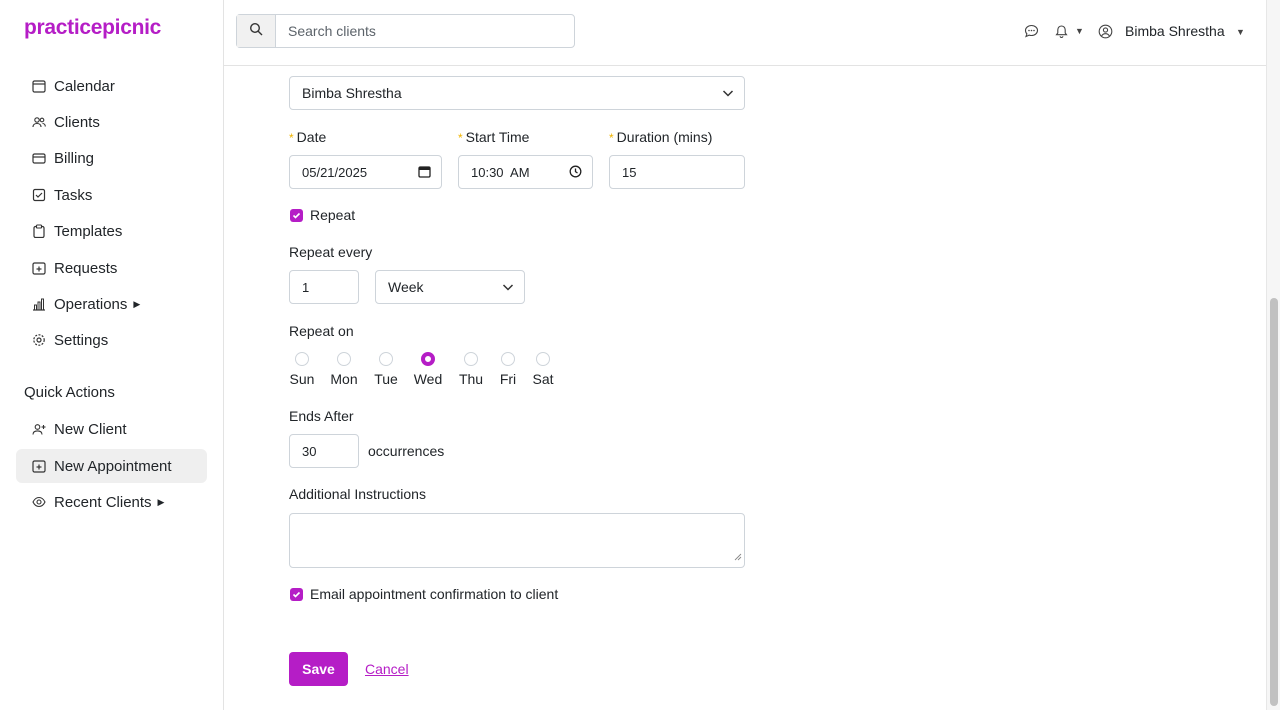  I want to click on sidebar-item-label: Requests, so click(86, 268).